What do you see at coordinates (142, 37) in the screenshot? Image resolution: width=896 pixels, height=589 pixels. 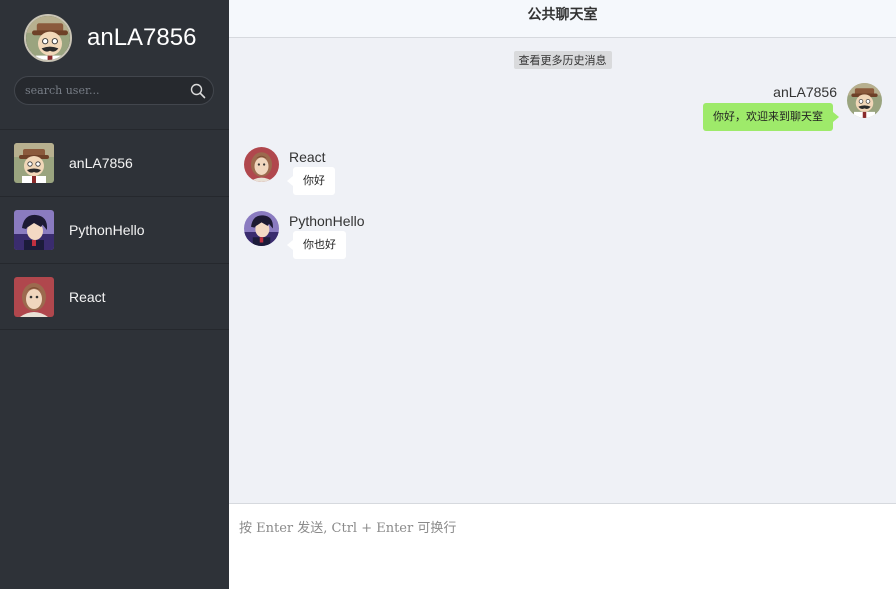 I see `current-user-name: anLA7856` at bounding box center [142, 37].